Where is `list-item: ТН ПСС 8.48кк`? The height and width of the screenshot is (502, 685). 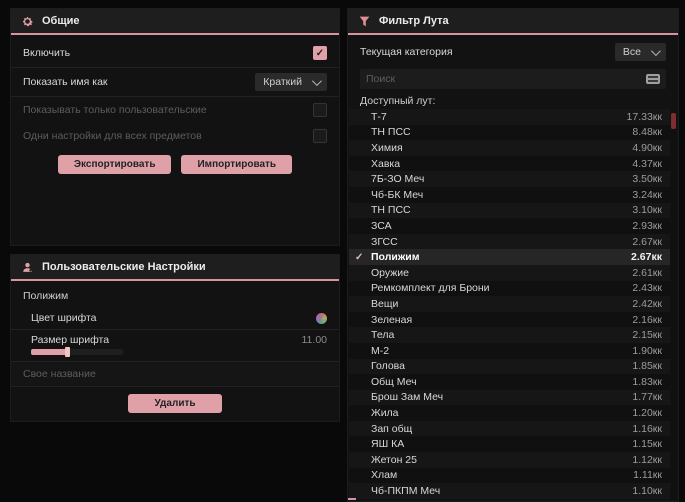 list-item: ТН ПСС 8.48кк is located at coordinates (509, 132).